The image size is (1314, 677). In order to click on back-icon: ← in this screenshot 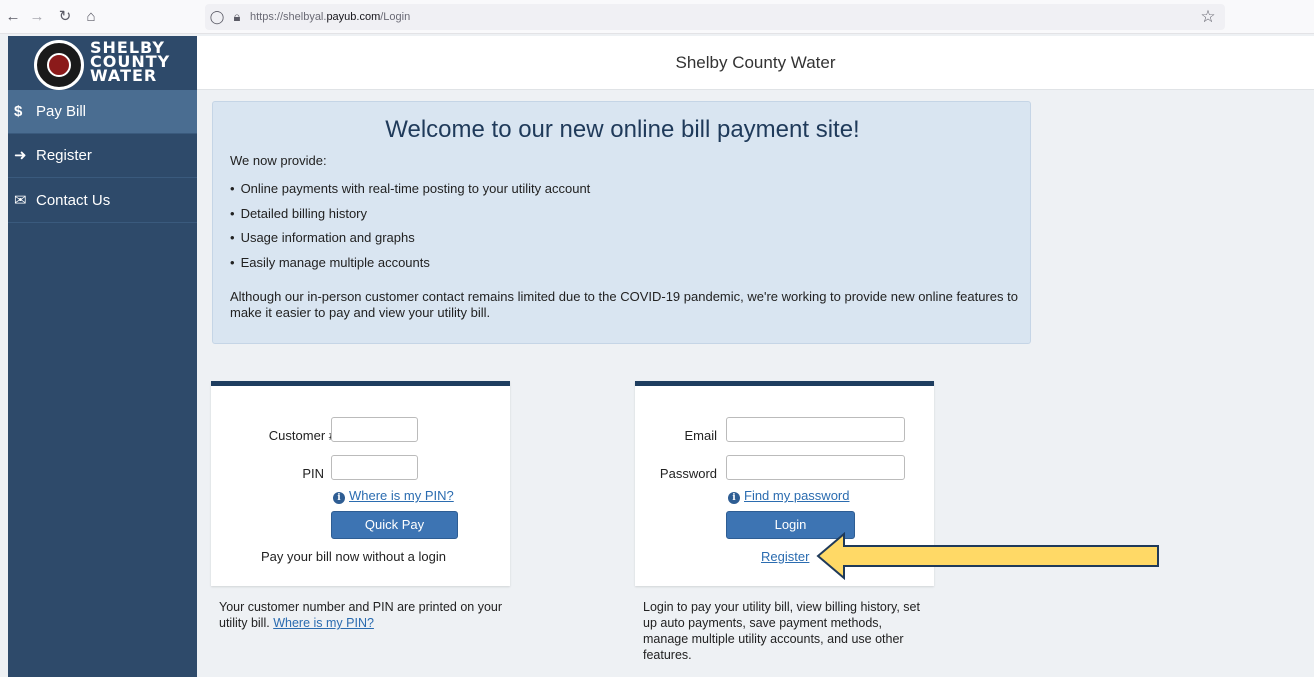, I will do `click(13, 17)`.